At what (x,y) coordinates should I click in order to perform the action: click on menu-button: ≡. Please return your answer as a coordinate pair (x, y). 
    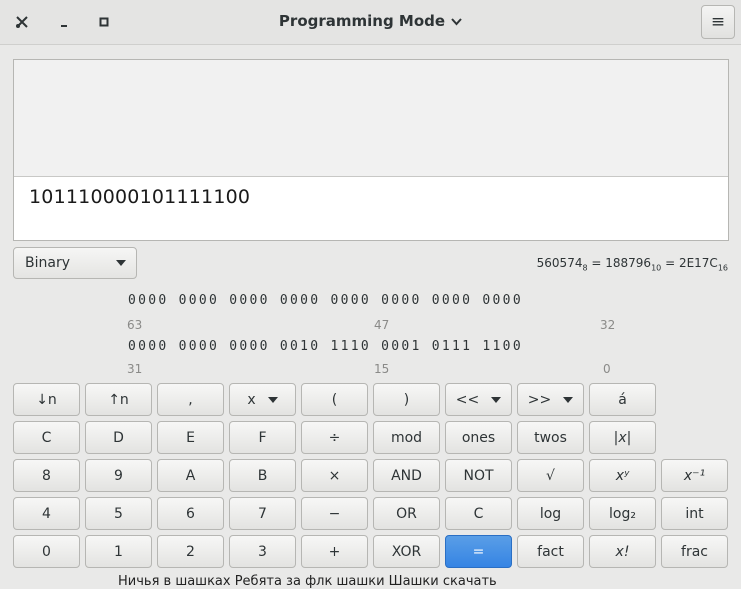
    Looking at the image, I should click on (718, 22).